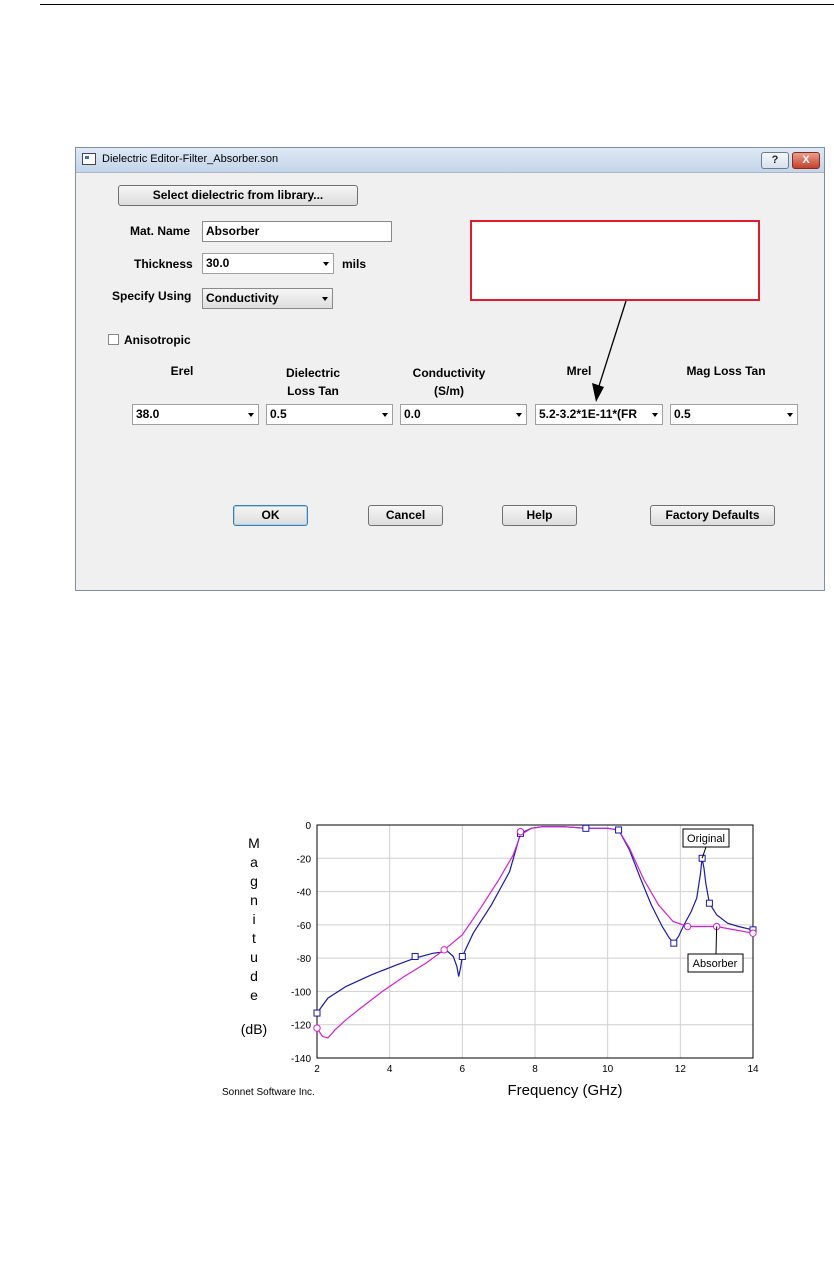  I want to click on x-tick-label: 8, so click(535, 1069).